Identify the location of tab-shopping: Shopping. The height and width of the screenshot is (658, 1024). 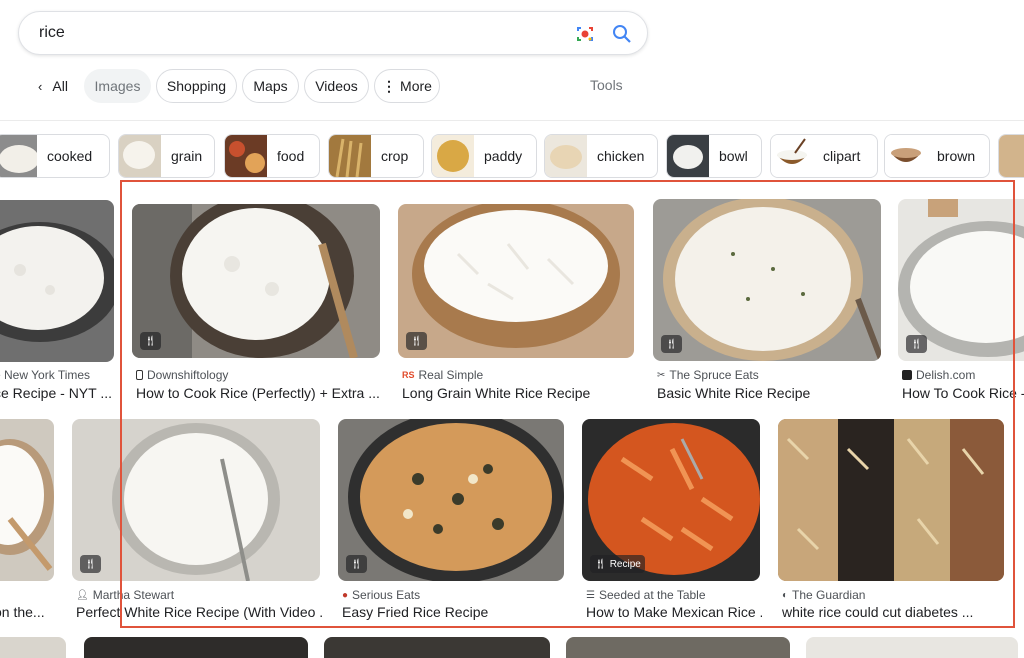
(196, 86).